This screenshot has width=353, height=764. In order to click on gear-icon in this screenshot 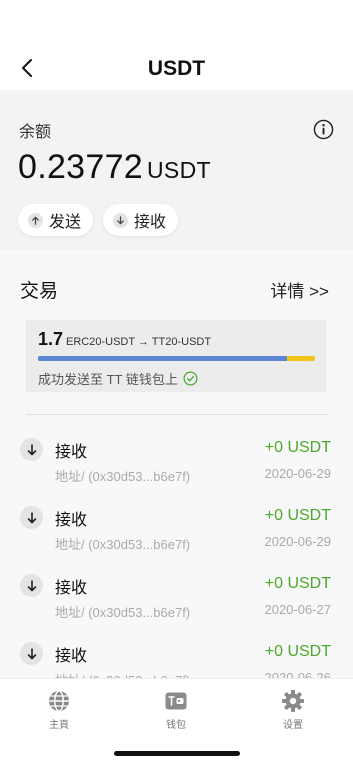, I will do `click(293, 701)`.